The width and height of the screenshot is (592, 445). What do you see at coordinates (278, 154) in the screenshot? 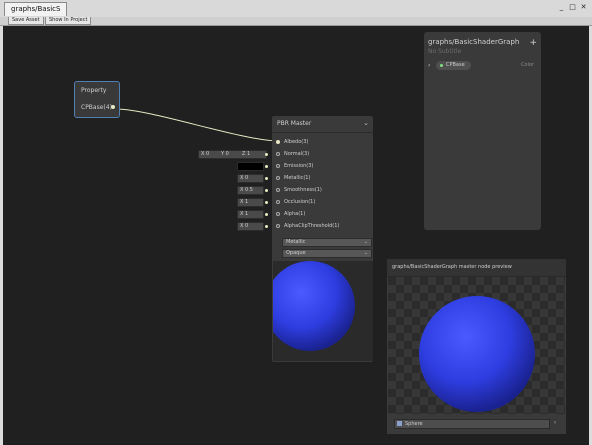
I see `normal-port` at bounding box center [278, 154].